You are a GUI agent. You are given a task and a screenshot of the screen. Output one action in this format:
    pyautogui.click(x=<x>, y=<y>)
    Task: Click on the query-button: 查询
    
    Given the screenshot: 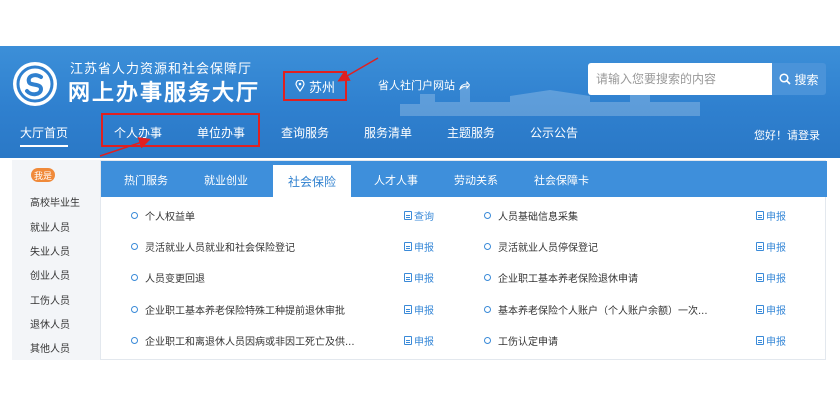 What is the action you would take?
    pyautogui.click(x=419, y=215)
    